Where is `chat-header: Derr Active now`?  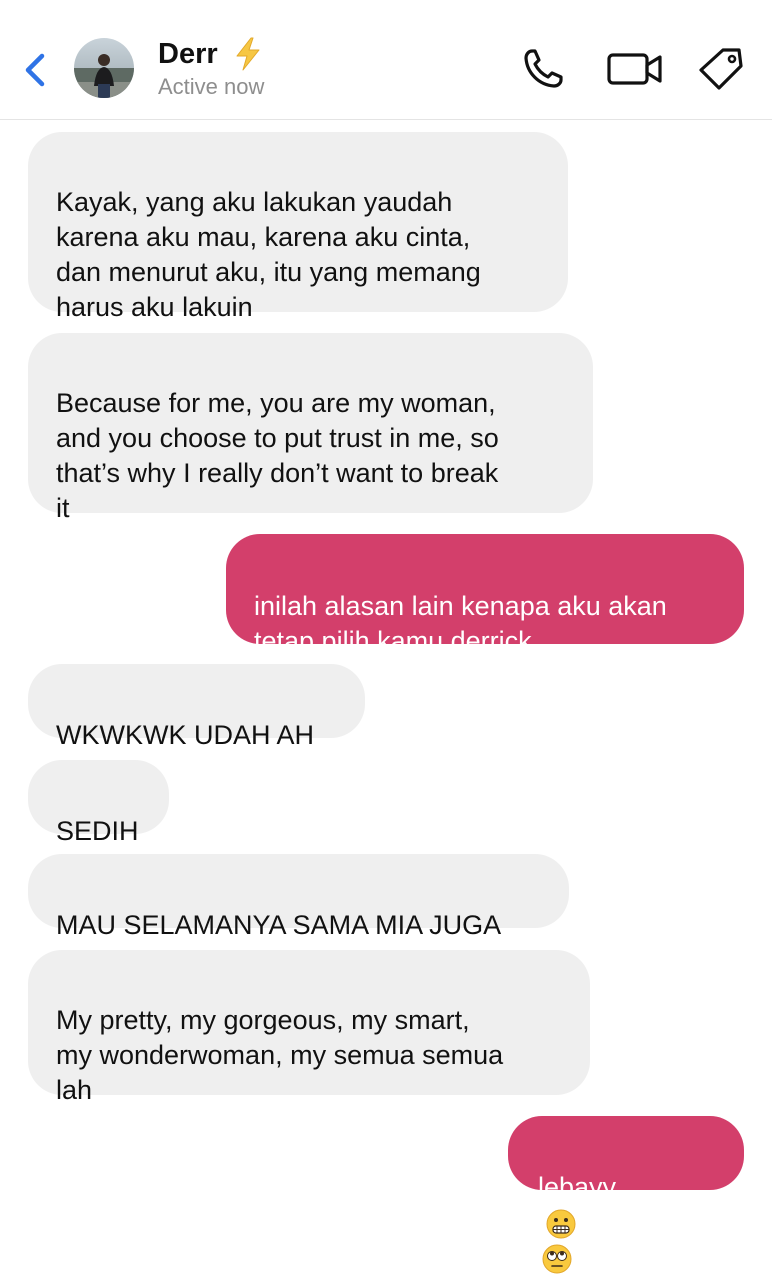
chat-header: Derr Active now is located at coordinates (386, 60).